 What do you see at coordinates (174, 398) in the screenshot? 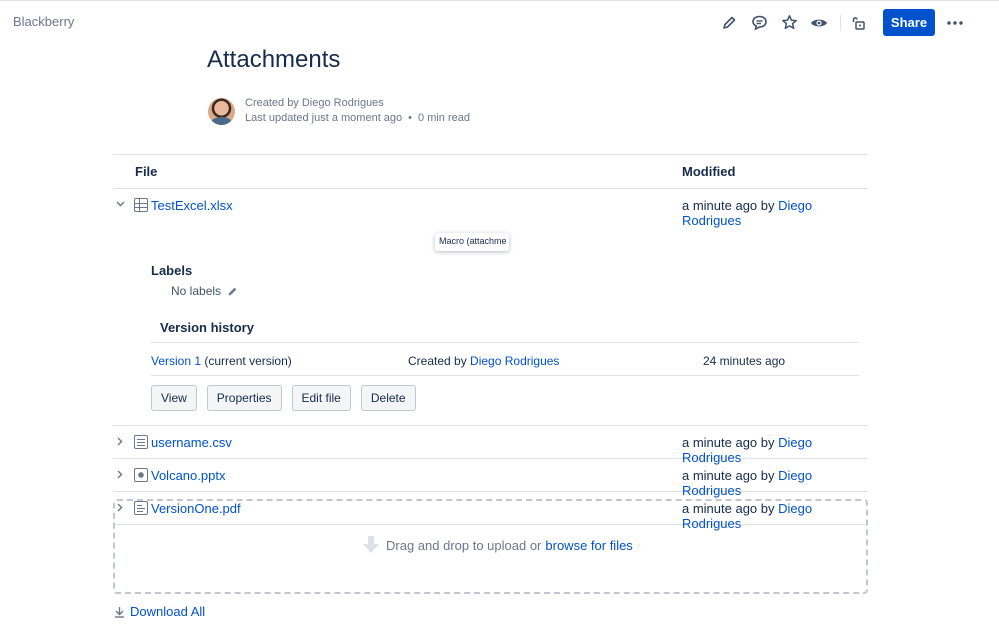
I see `view-button: View` at bounding box center [174, 398].